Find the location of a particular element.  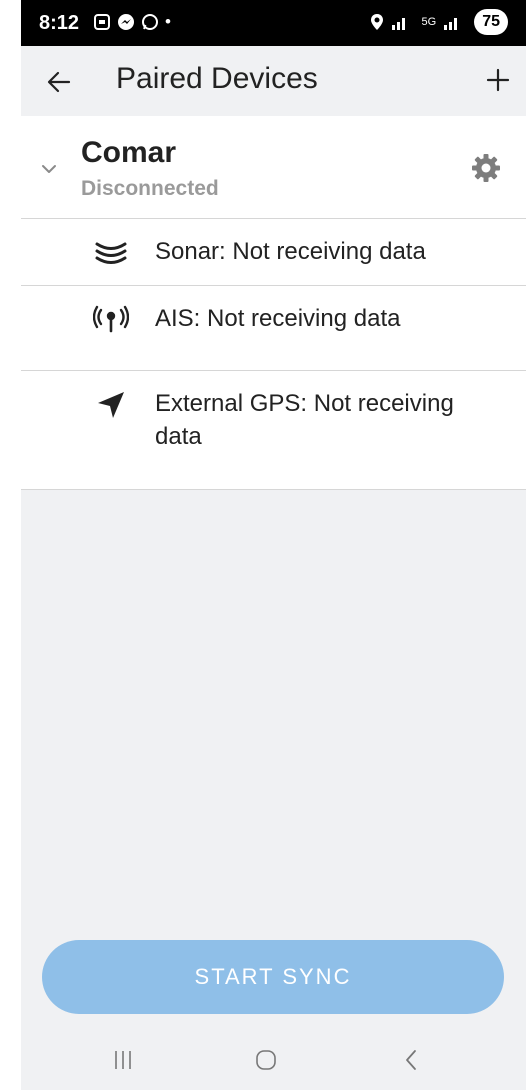

add-device-button is located at coordinates (498, 80).